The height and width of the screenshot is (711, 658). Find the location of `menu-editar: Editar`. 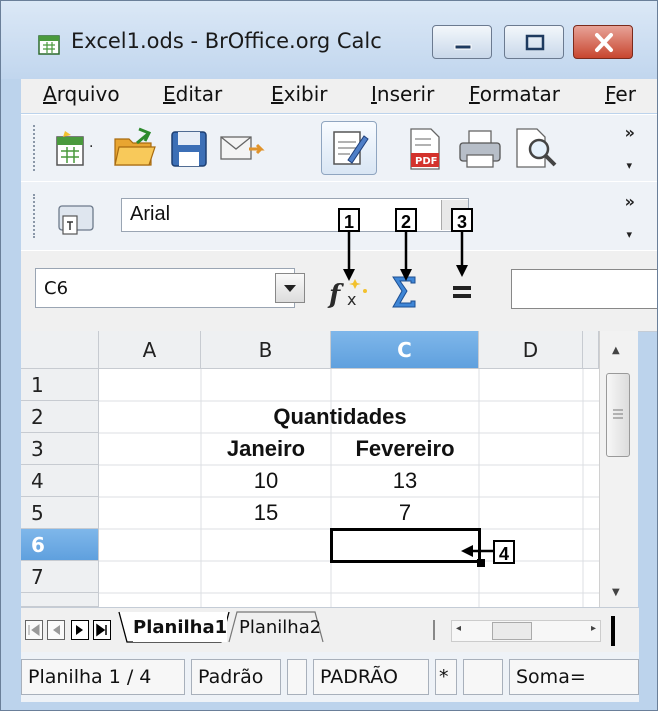

menu-editar: Editar is located at coordinates (192, 94).